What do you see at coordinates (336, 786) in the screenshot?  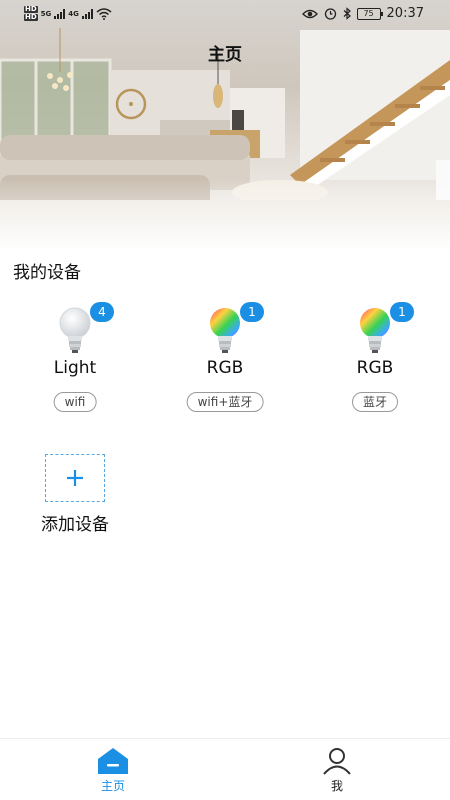 I see `tab-me-label: 我` at bounding box center [336, 786].